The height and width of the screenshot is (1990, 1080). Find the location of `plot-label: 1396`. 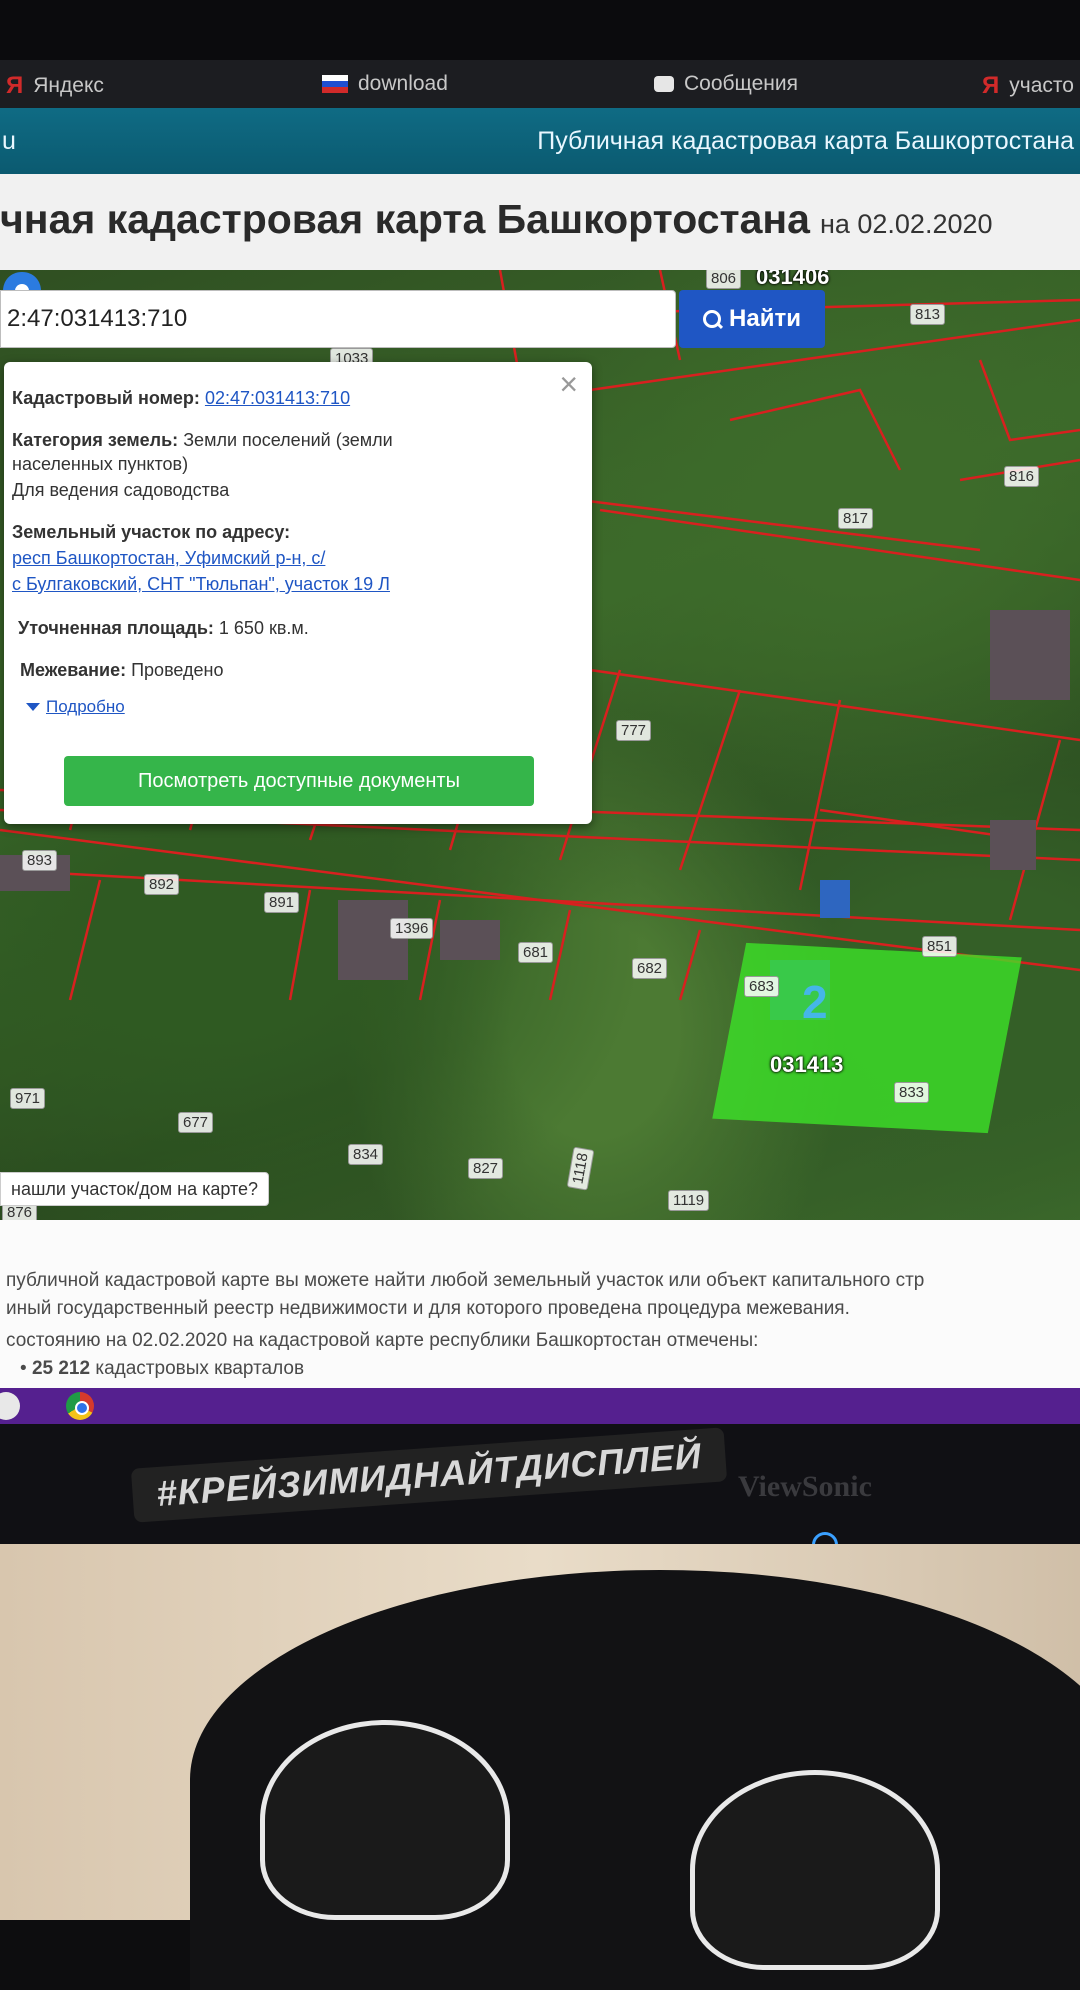

plot-label: 1396 is located at coordinates (412, 928).